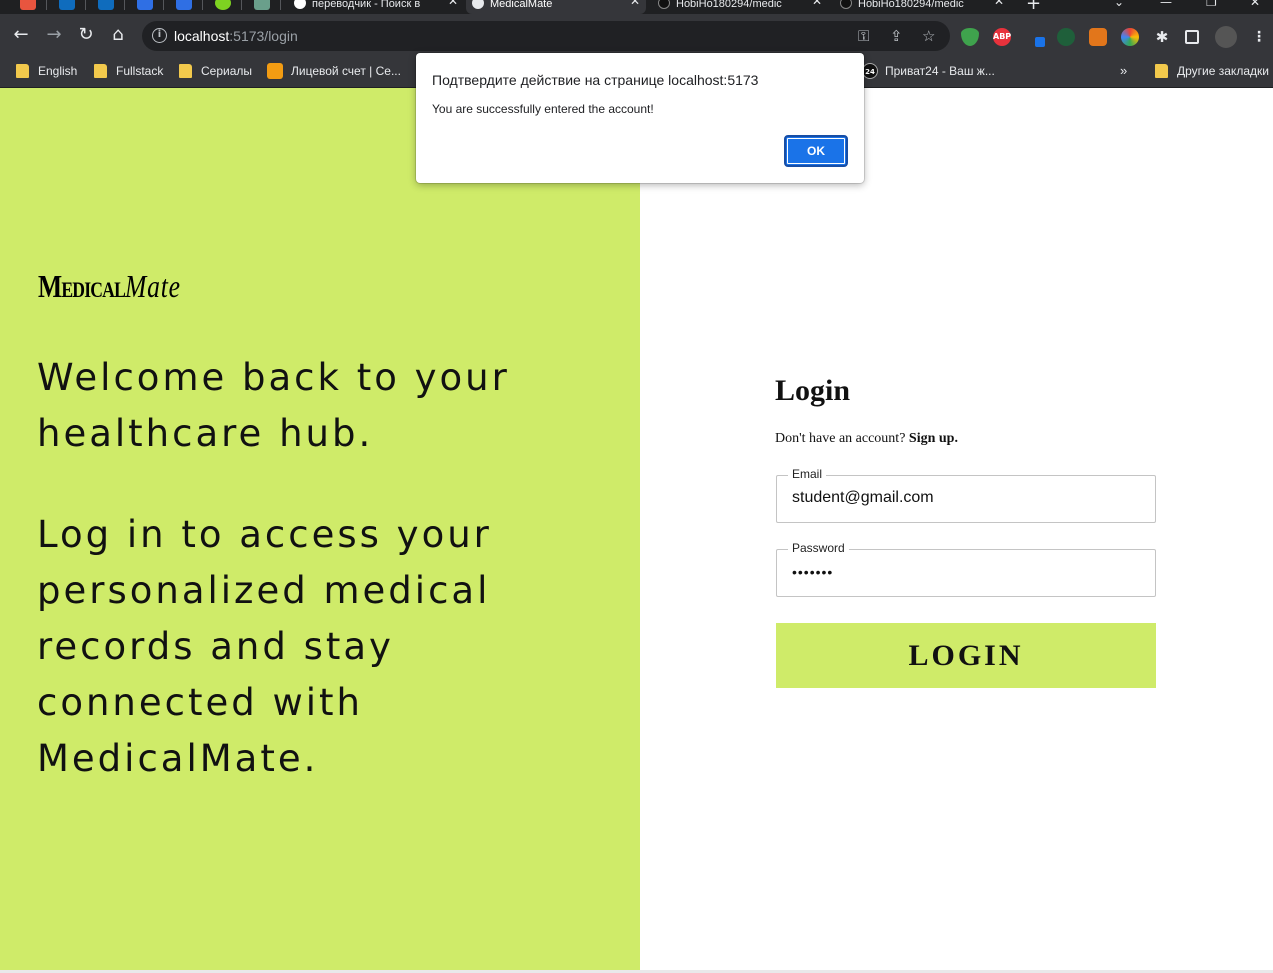 The width and height of the screenshot is (1273, 973). I want to click on logo-medical-text: Medical, so click(82, 286).